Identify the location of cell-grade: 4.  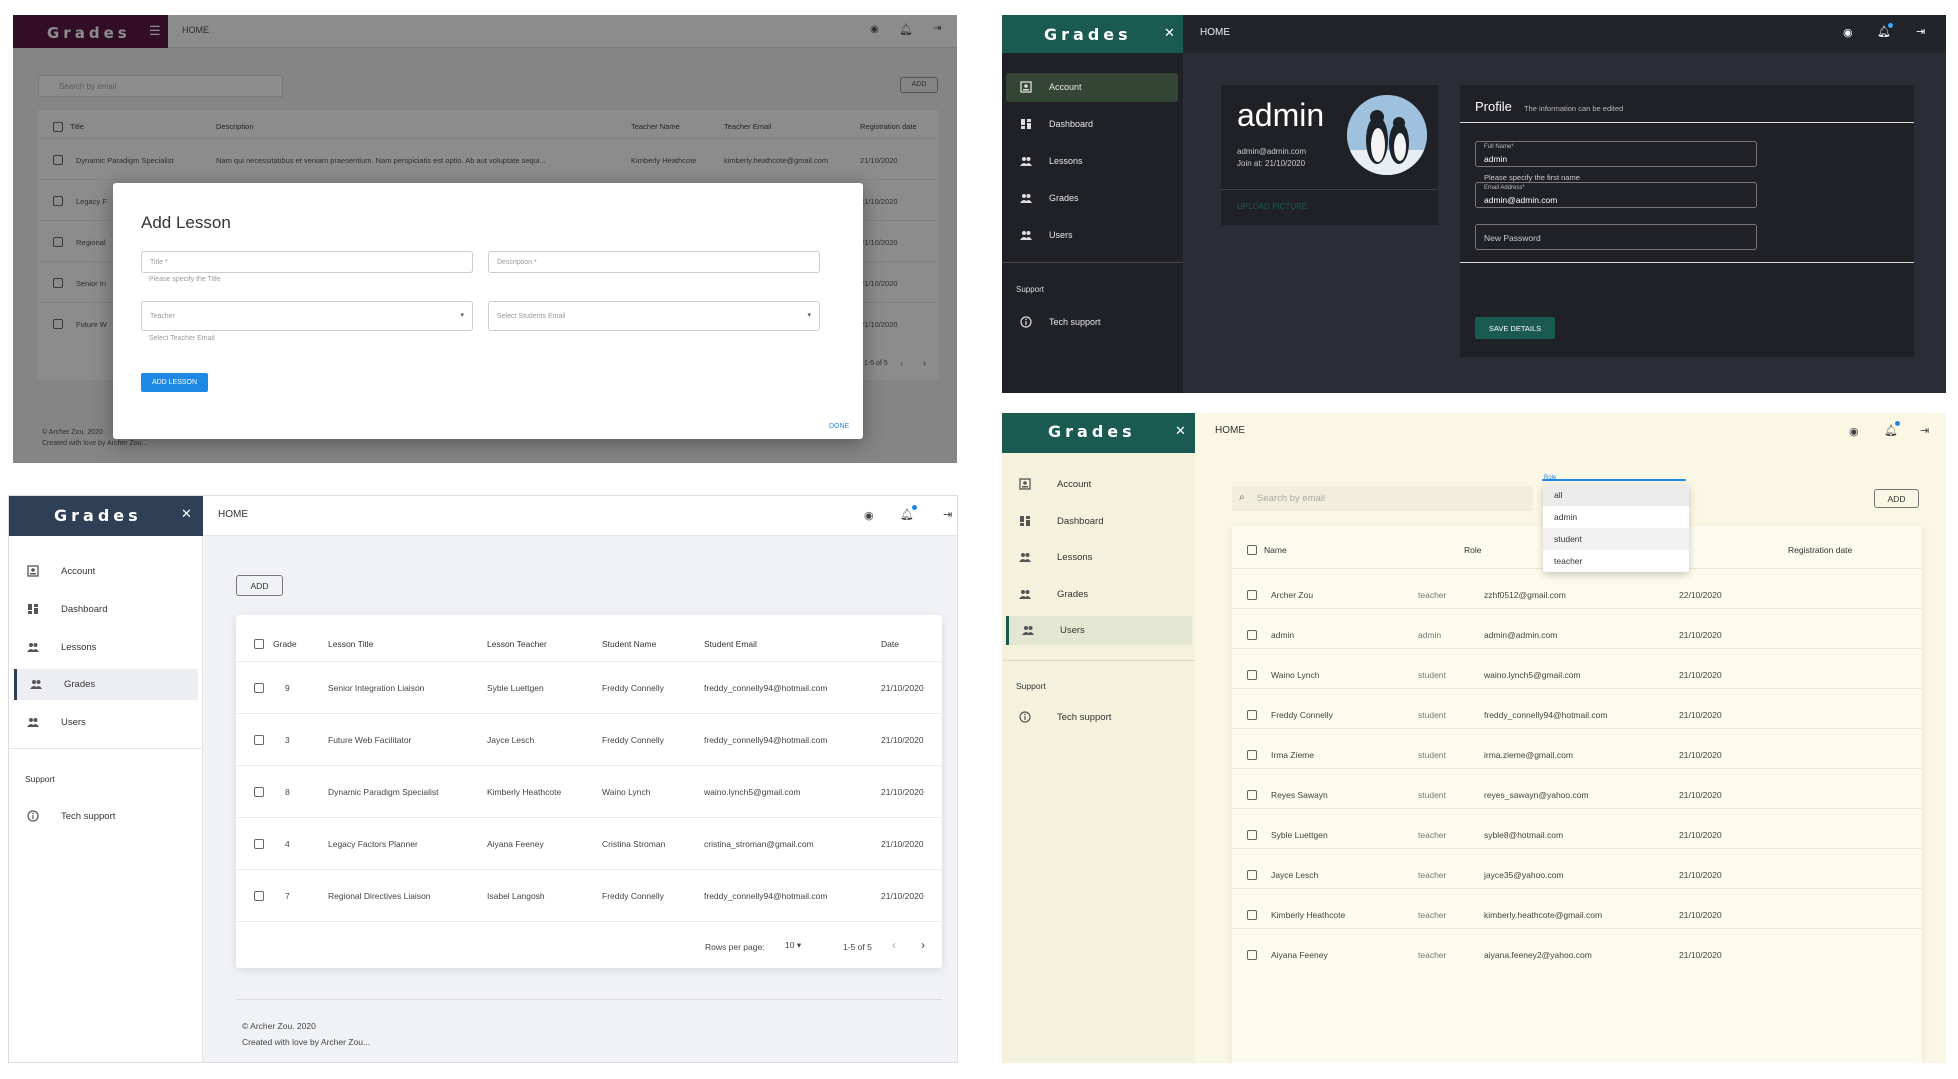
(287, 844).